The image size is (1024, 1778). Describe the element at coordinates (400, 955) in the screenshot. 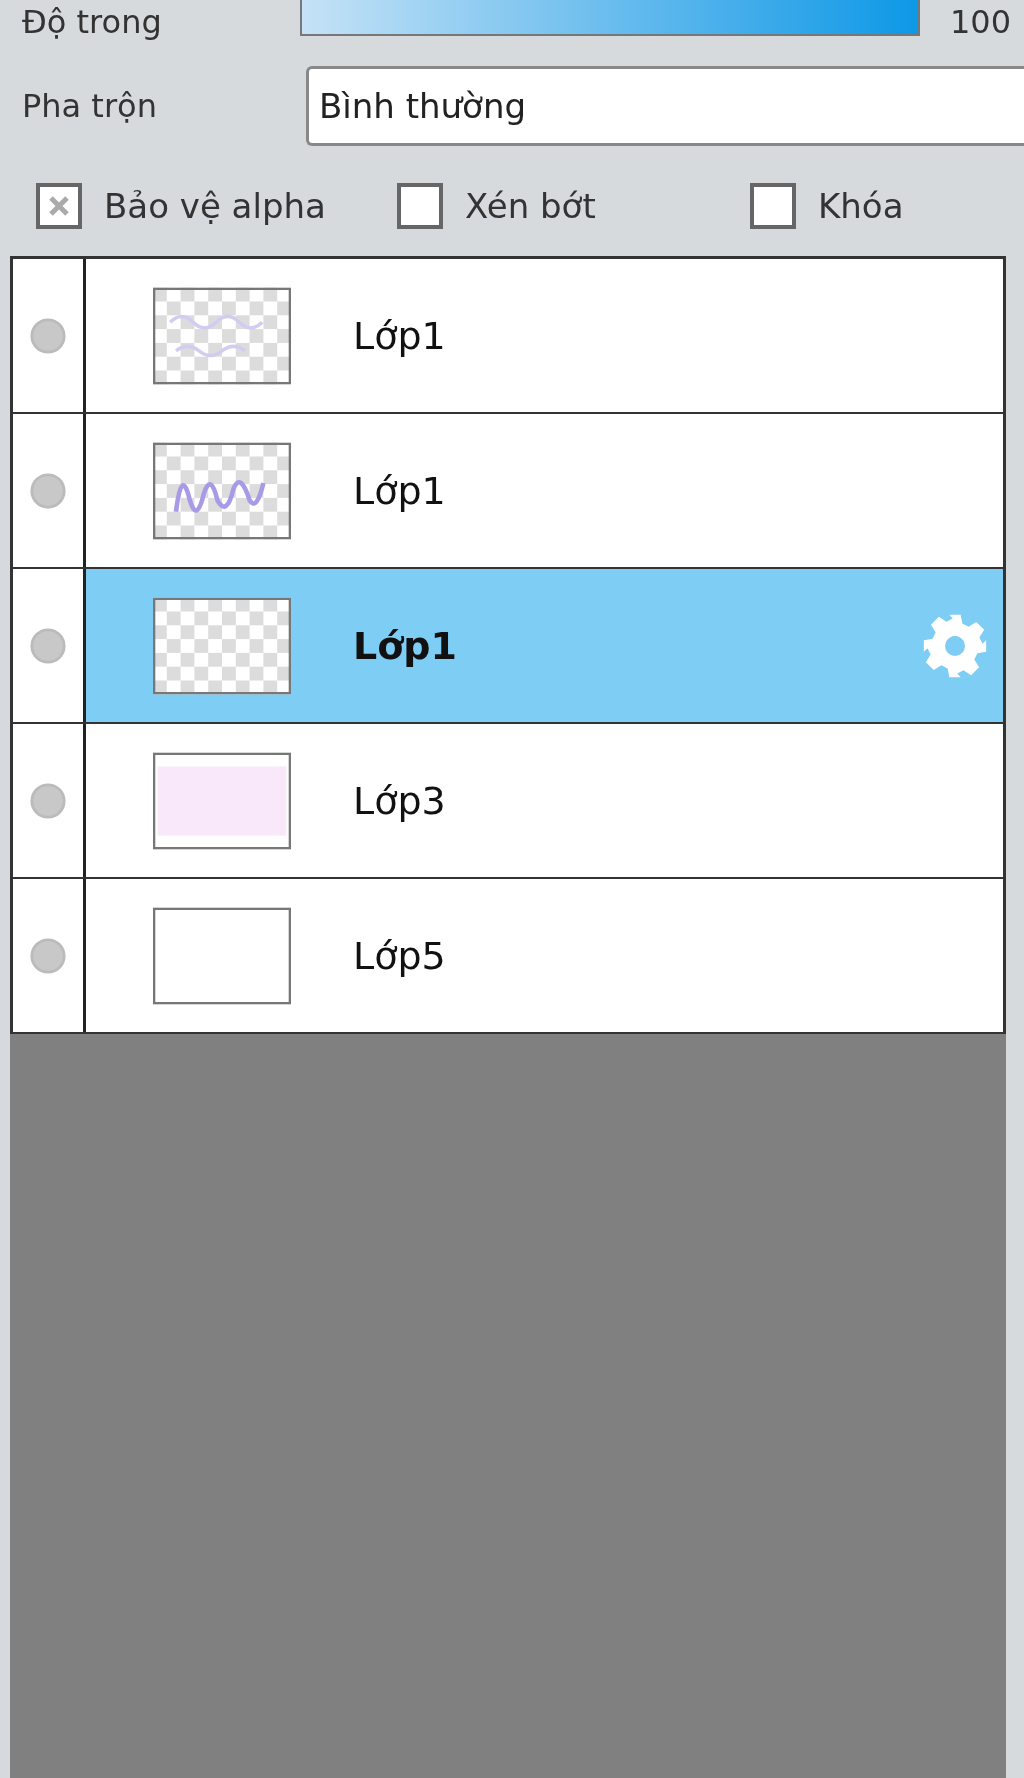

I see `layer-name: Lớp5` at that location.